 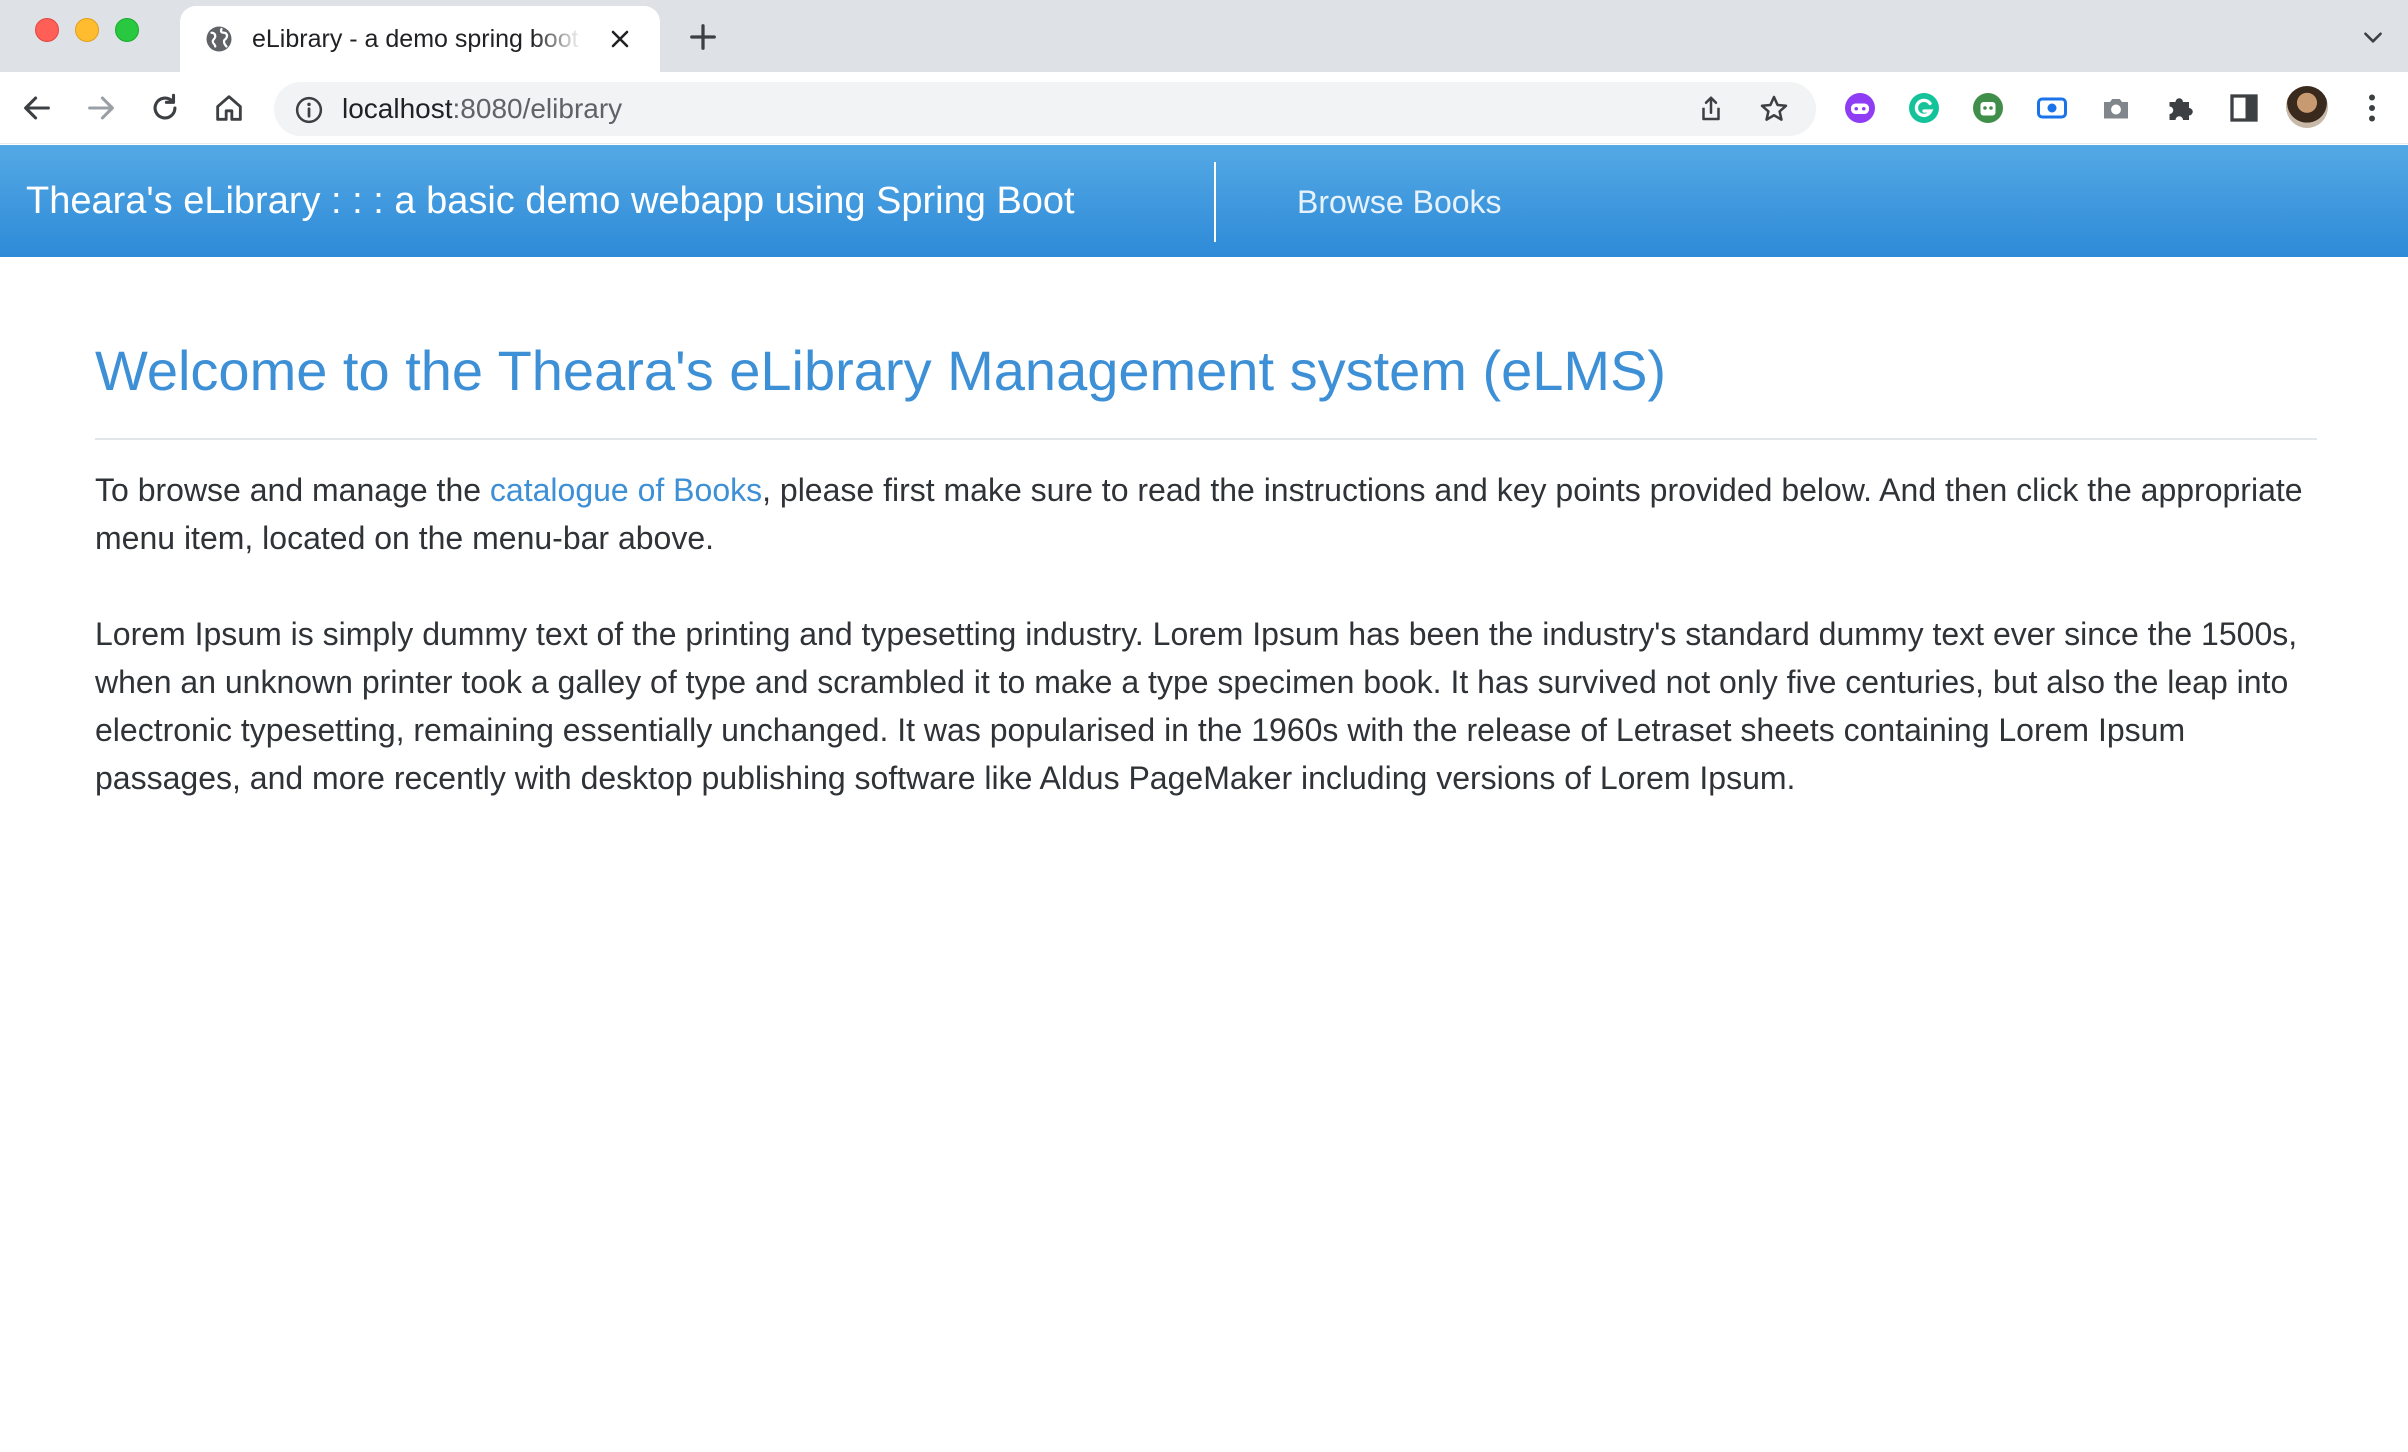 What do you see at coordinates (1204, 36) in the screenshot?
I see `tab-strip: eLibrary - a demo spring boot webapp` at bounding box center [1204, 36].